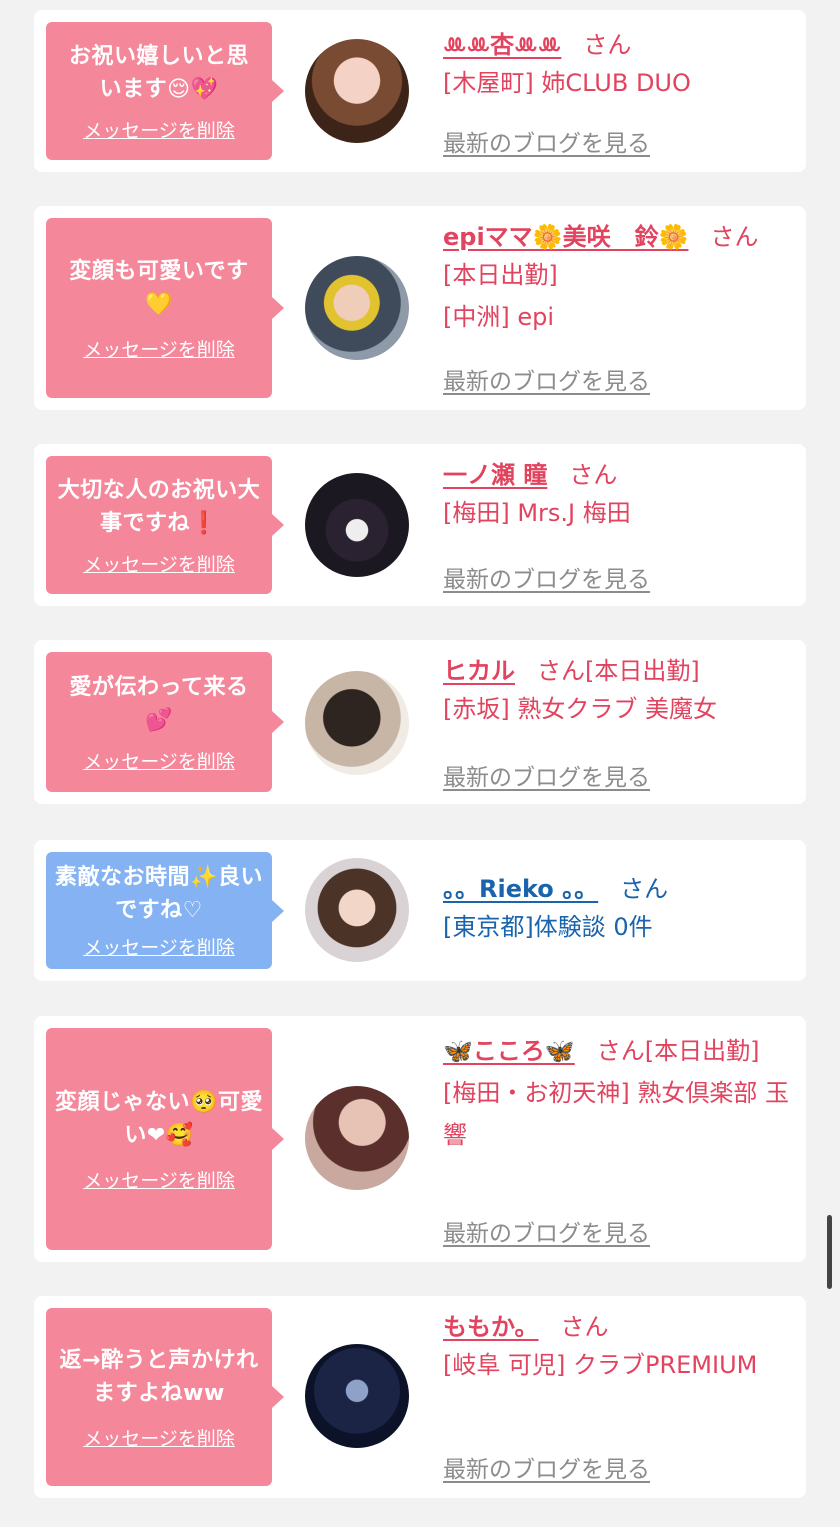 The image size is (840, 1527). Describe the element at coordinates (159, 894) in the screenshot. I see `message-text: 素敵なお時間✨良いですね♡` at that location.